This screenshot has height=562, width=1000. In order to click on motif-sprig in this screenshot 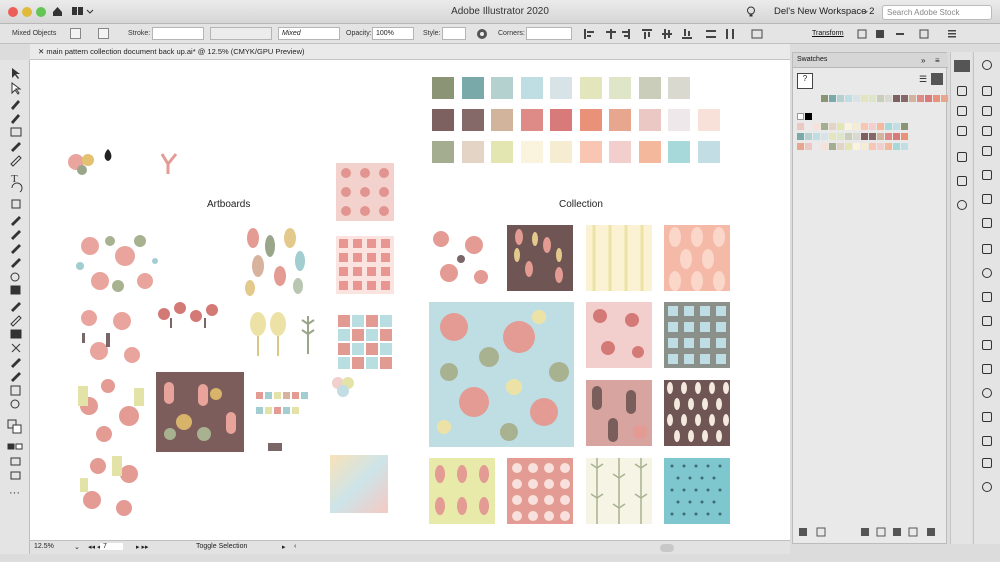, I will do `click(169, 163)`.